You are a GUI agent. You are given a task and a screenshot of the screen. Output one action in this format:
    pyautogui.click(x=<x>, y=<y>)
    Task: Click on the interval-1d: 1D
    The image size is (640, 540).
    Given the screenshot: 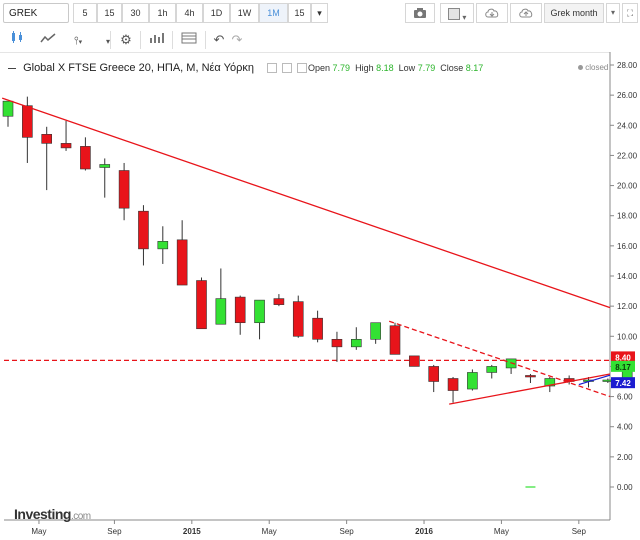 What is the action you would take?
    pyautogui.click(x=216, y=13)
    